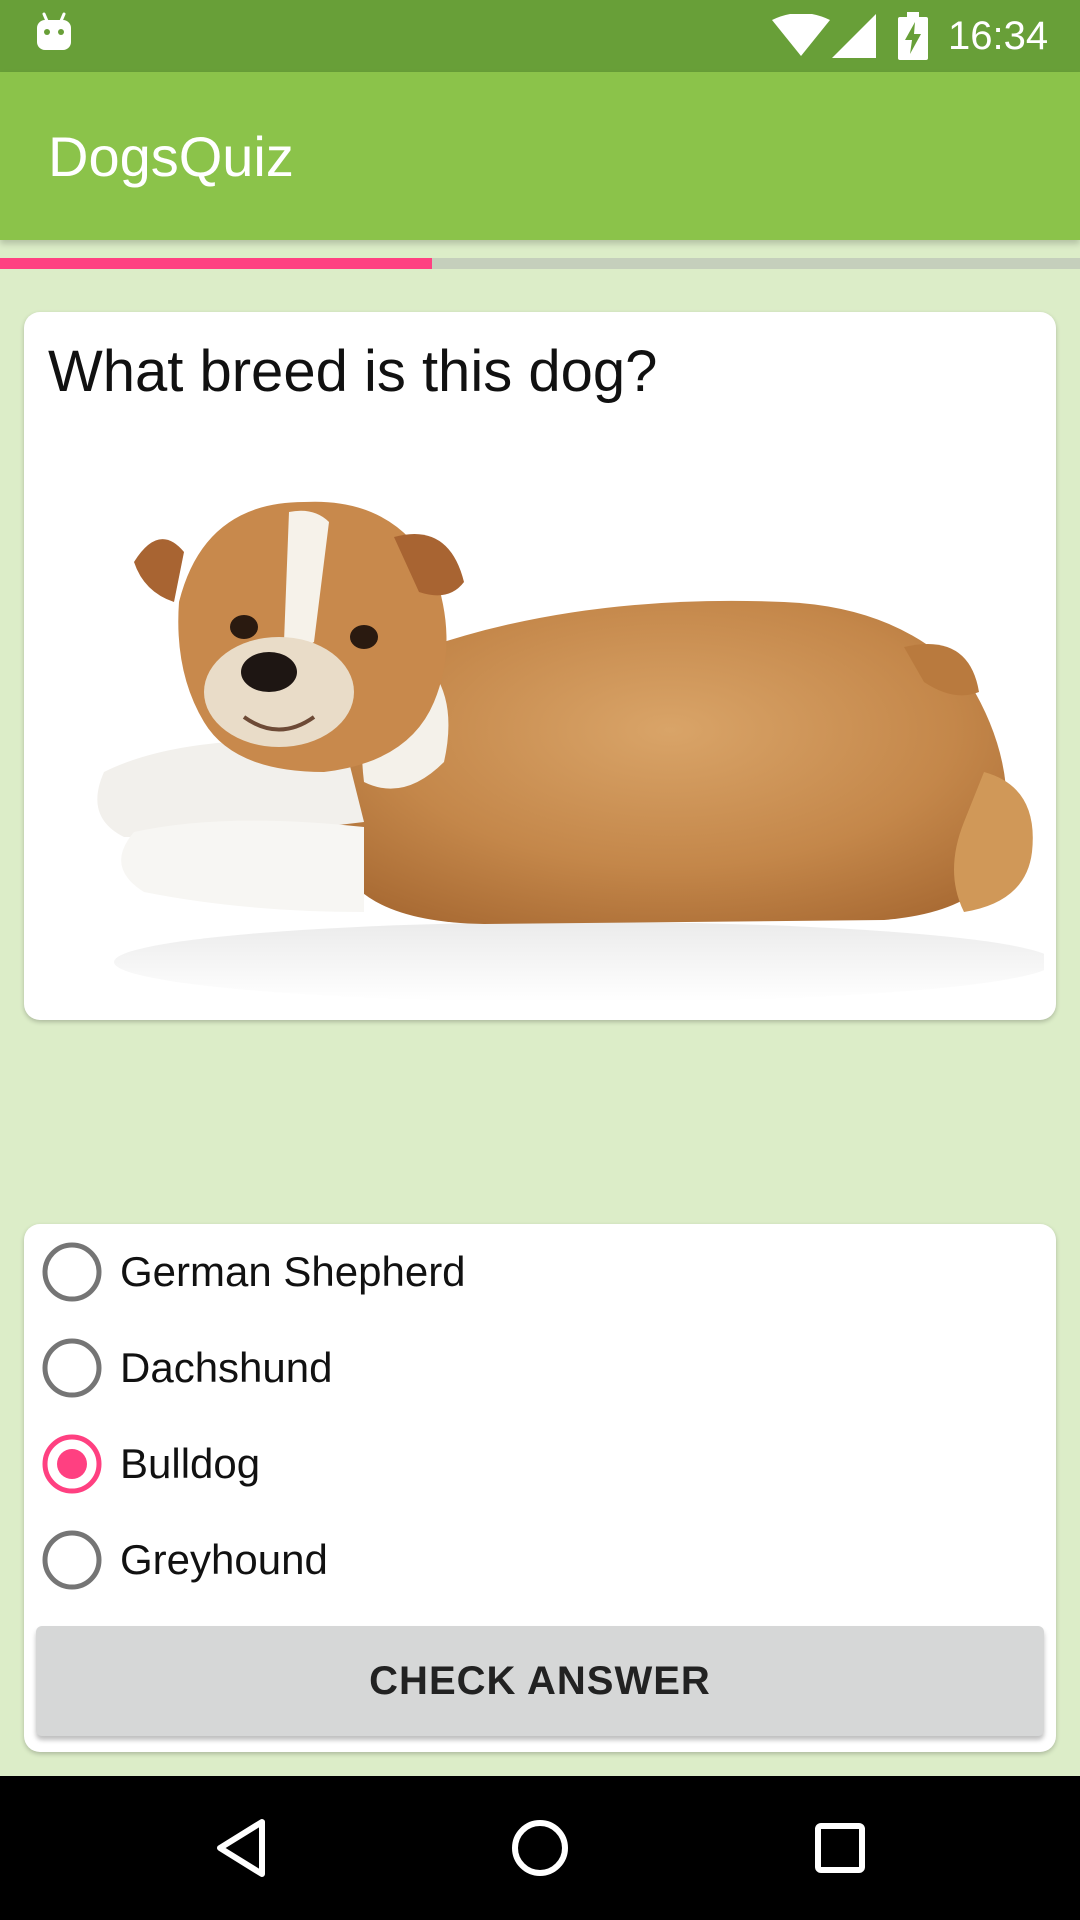 The width and height of the screenshot is (1080, 1920). I want to click on radio-checked-icon, so click(72, 1464).